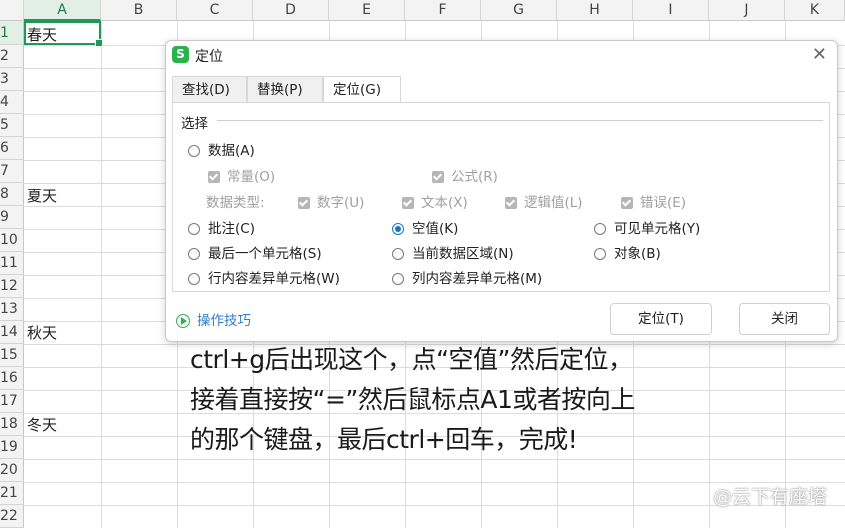 The height and width of the screenshot is (528, 845). Describe the element at coordinates (412, 399) in the screenshot. I see `caption-line: 接着直接按“=”然后鼠标点A1或者按向上` at that location.